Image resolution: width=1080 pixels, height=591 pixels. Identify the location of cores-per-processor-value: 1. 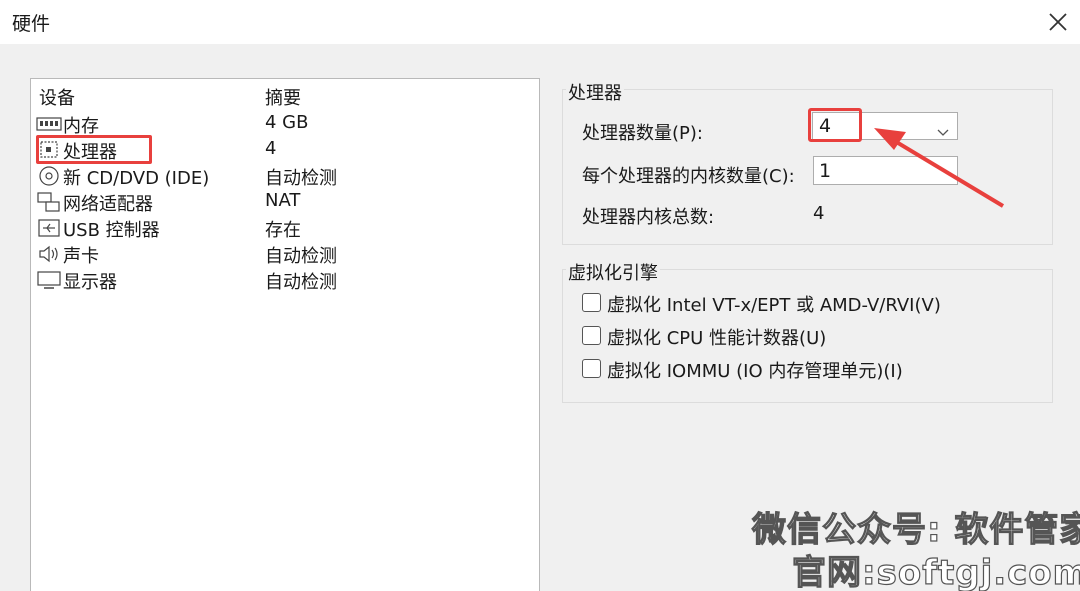
(825, 171).